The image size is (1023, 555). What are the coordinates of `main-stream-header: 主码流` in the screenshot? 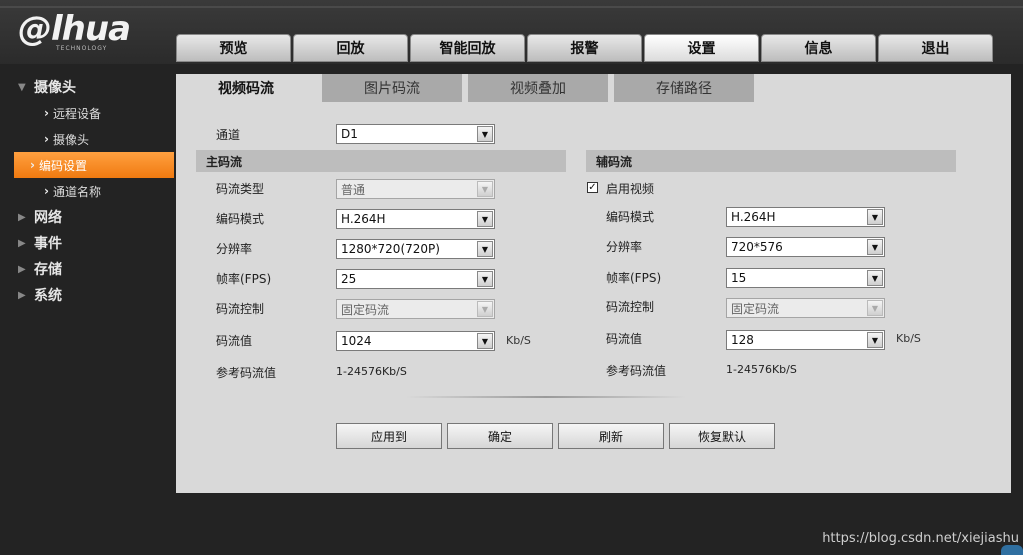 It's located at (381, 161).